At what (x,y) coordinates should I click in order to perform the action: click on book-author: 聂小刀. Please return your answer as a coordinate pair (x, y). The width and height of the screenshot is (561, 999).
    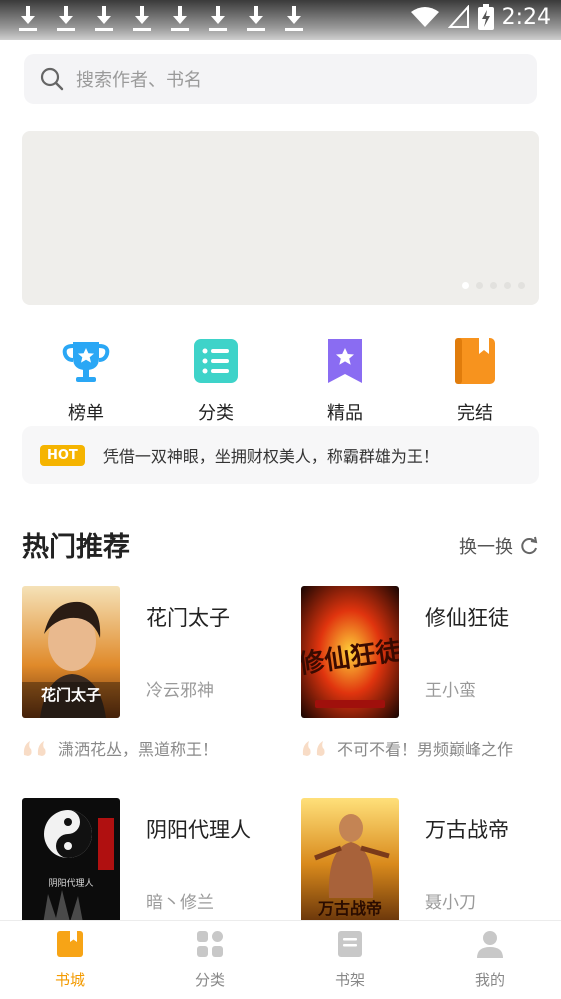
    Looking at the image, I should click on (450, 903).